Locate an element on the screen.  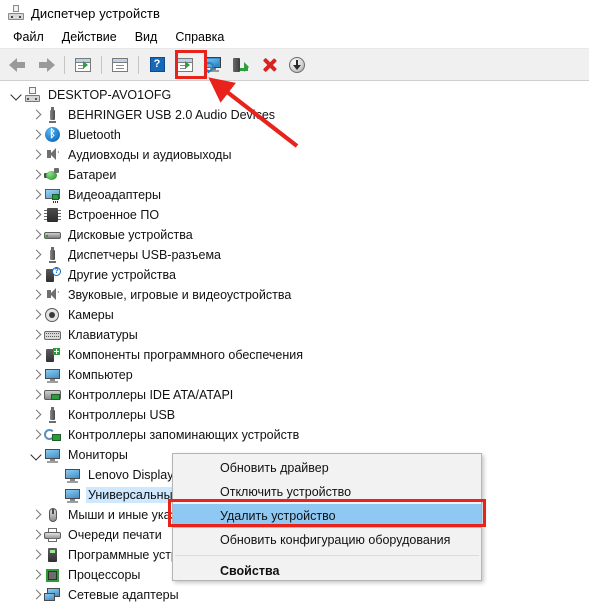
tree-item-print-queues: Очереди печати is located at coordinates (82, 535).